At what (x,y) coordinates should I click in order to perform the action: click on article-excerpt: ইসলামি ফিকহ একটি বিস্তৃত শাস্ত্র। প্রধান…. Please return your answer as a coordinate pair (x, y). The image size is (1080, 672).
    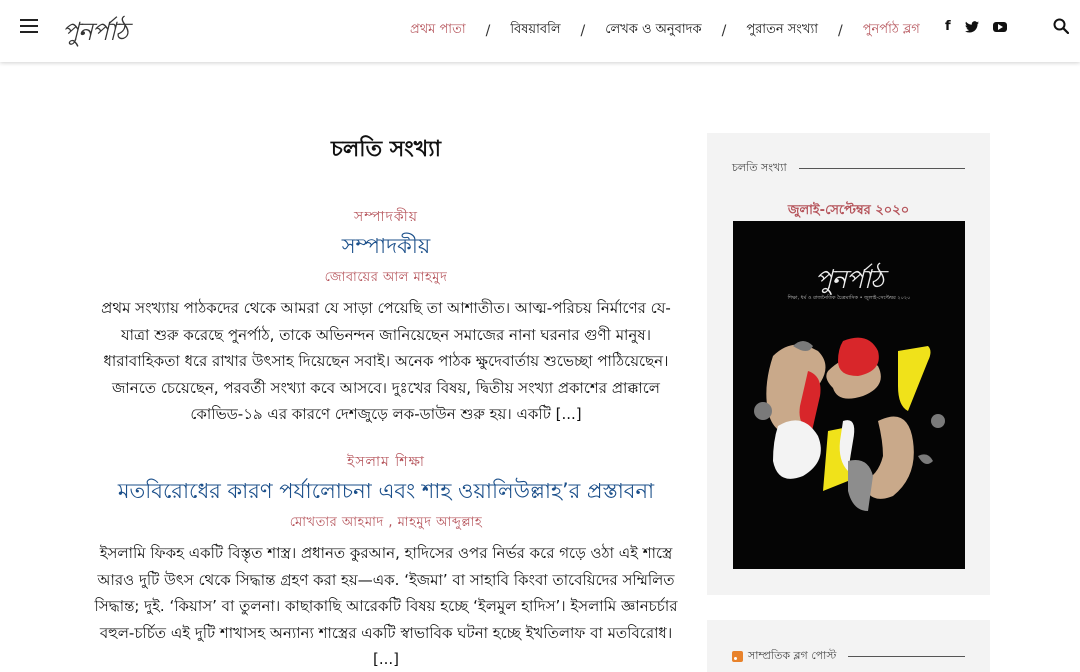
    Looking at the image, I should click on (386, 606).